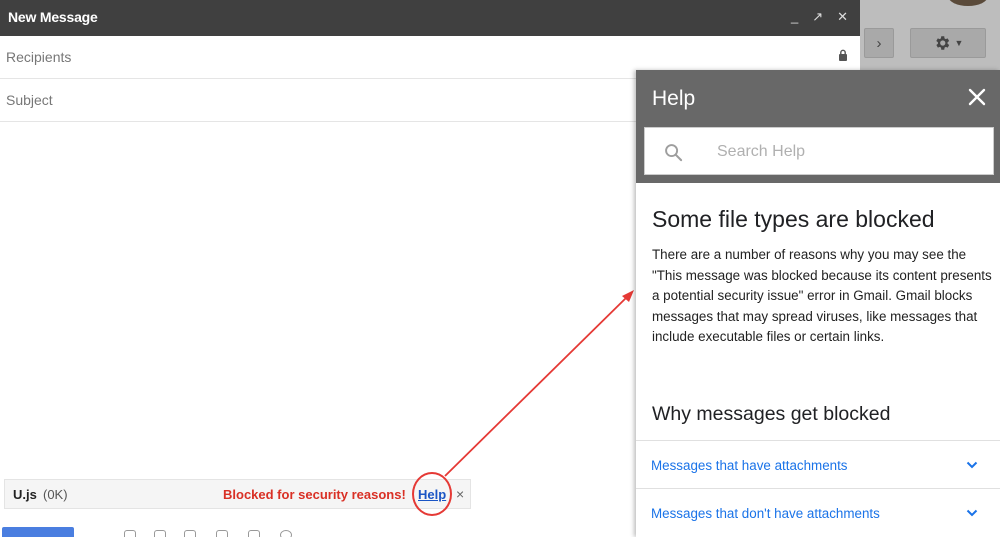  I want to click on formatting-icon, so click(130, 533).